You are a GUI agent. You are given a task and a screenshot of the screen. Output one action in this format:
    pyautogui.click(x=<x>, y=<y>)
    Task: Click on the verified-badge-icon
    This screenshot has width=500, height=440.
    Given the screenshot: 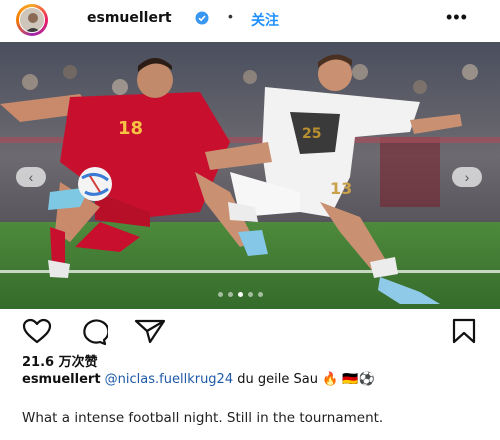 What is the action you would take?
    pyautogui.click(x=202, y=18)
    